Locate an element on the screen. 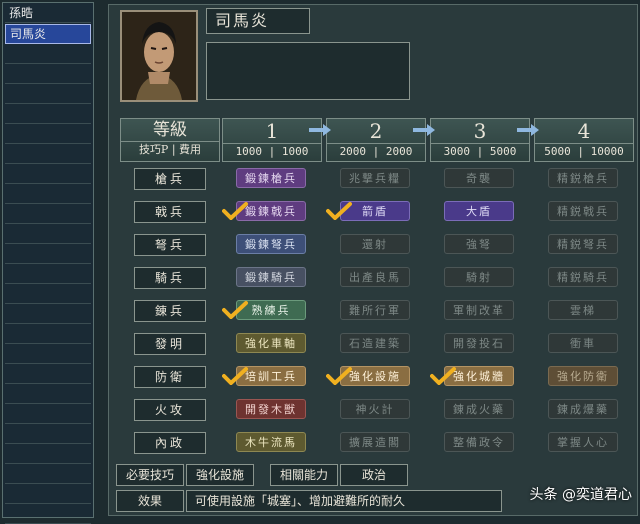  header-level-2: 2 2000 | 2000 is located at coordinates (376, 140).